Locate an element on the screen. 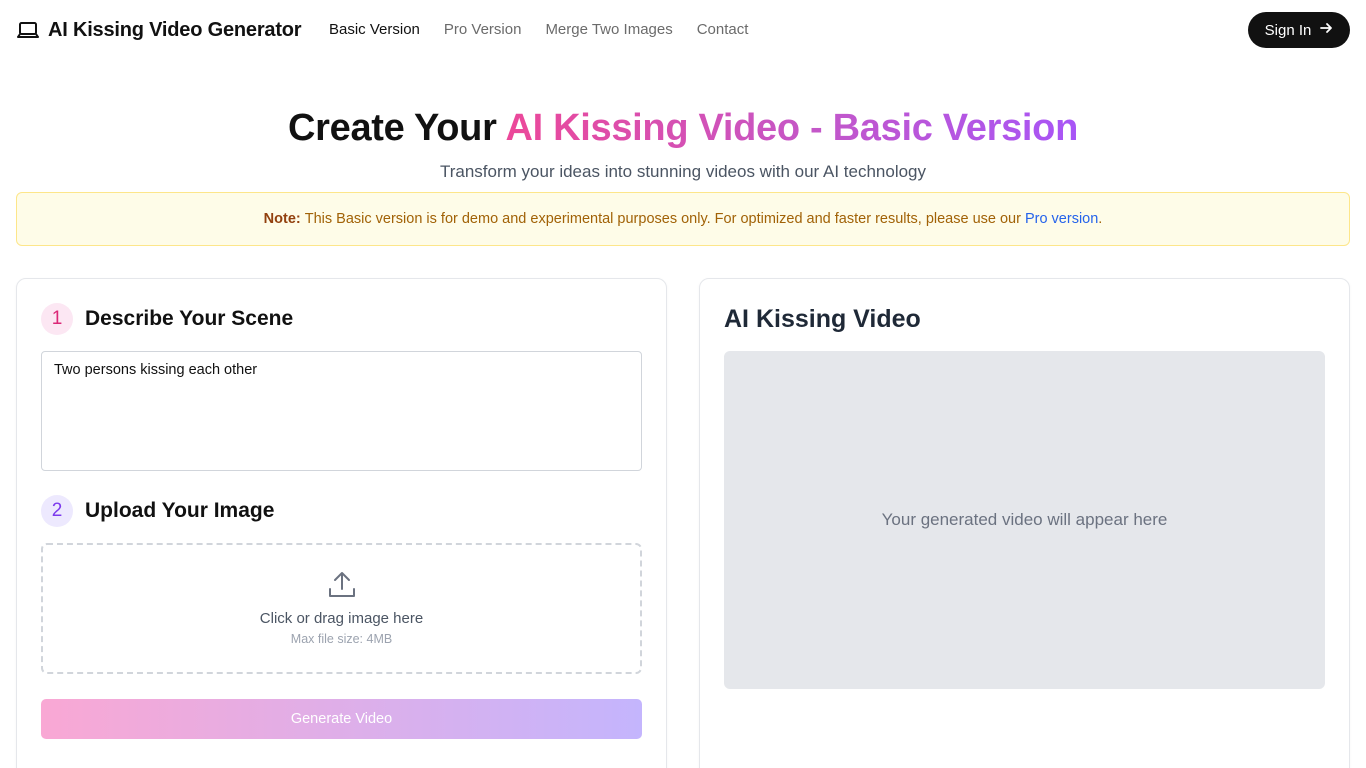 The height and width of the screenshot is (768, 1366). step-describe-scene: 1 Describe Your Scene is located at coordinates (167, 319).